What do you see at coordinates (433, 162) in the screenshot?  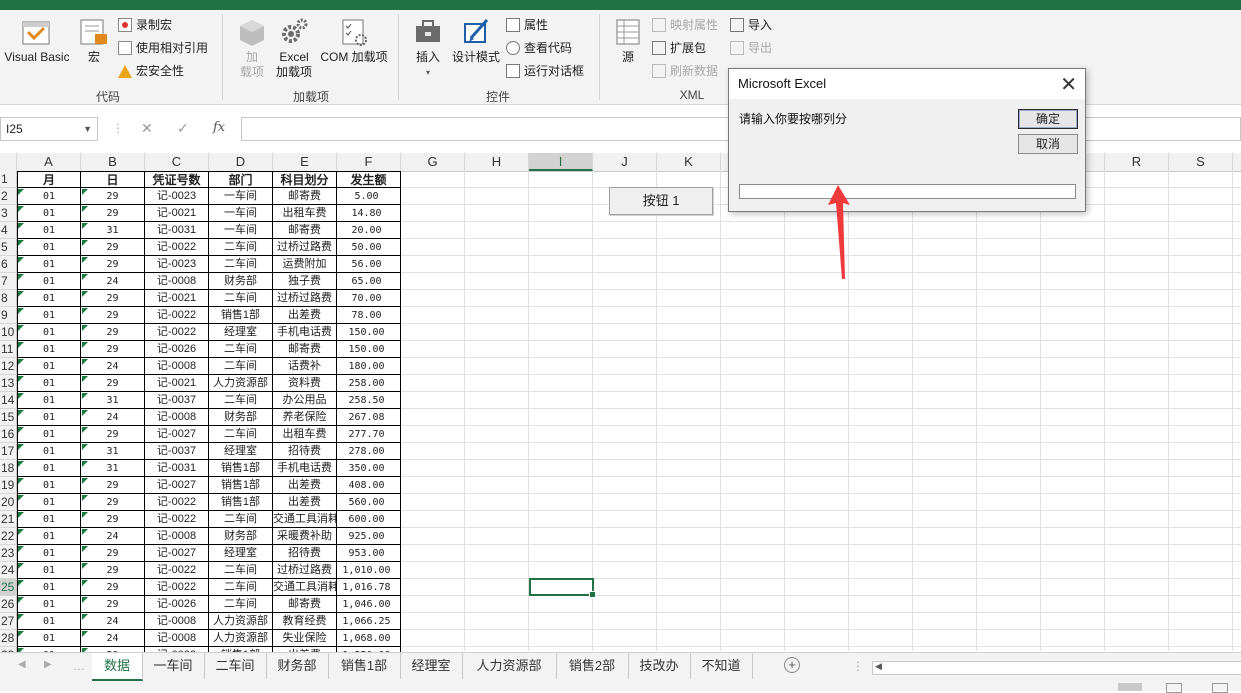 I see `column-header-g: G` at bounding box center [433, 162].